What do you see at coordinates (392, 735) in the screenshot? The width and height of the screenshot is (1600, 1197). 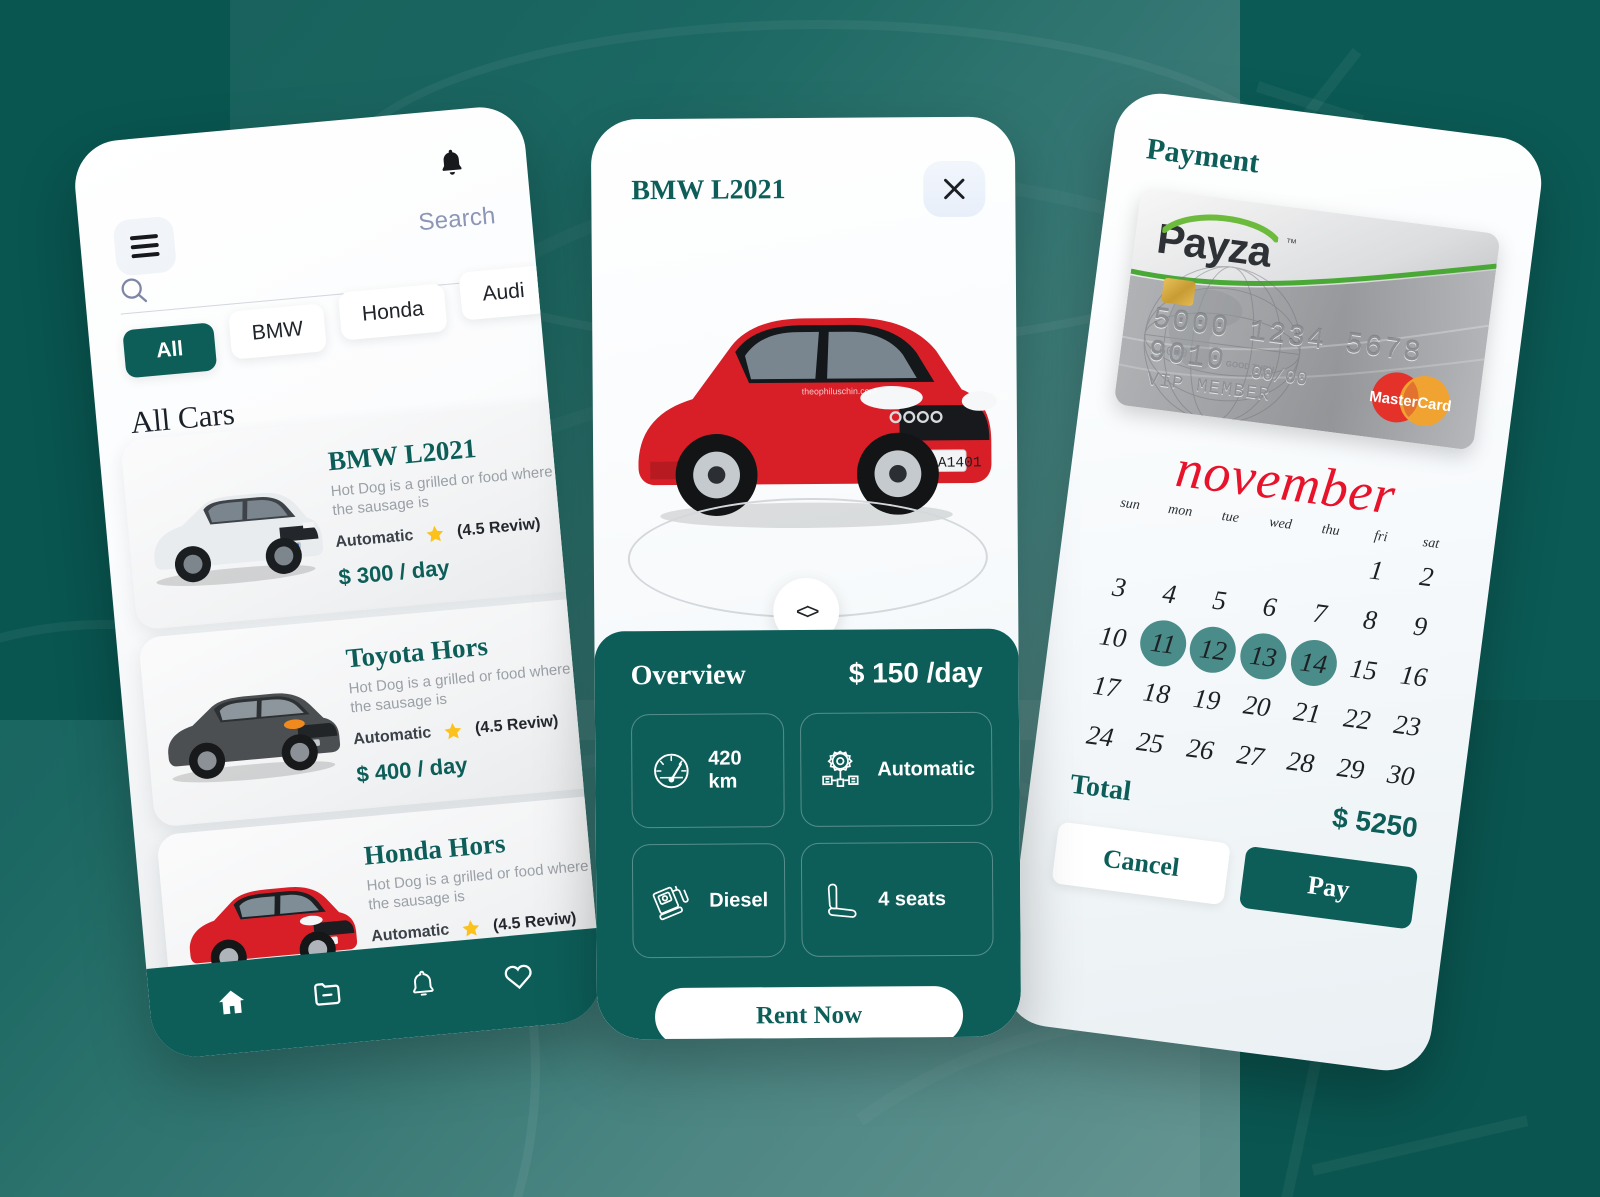 I see `car-transmission: Automatic` at bounding box center [392, 735].